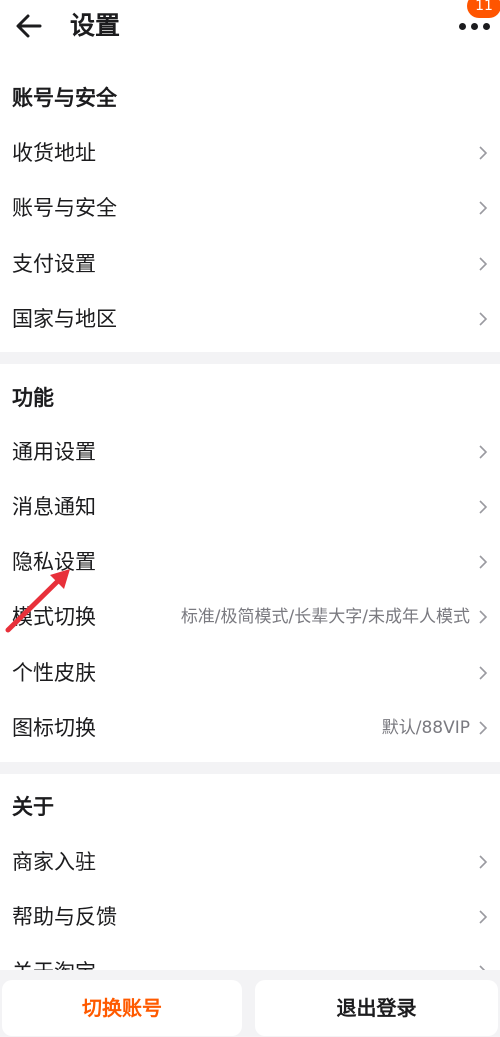  Describe the element at coordinates (250, 28) in the screenshot. I see `top-bar: 设置 11` at that location.